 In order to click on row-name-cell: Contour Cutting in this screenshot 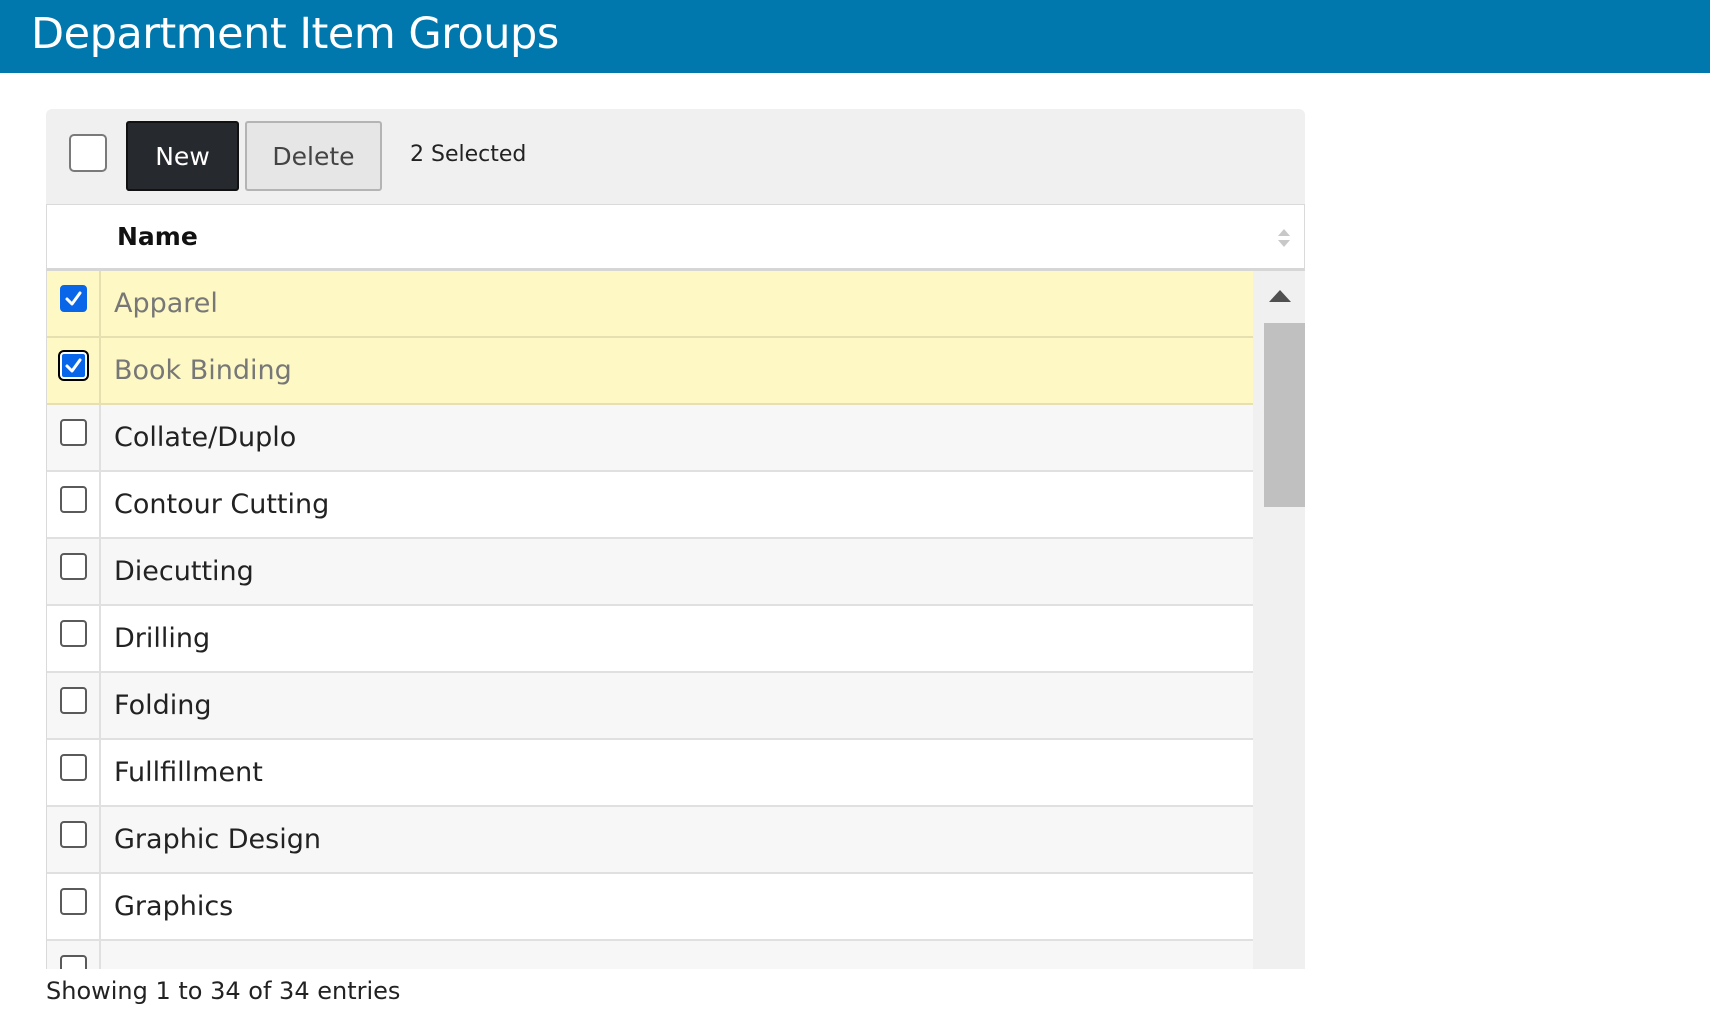, I will do `click(222, 504)`.